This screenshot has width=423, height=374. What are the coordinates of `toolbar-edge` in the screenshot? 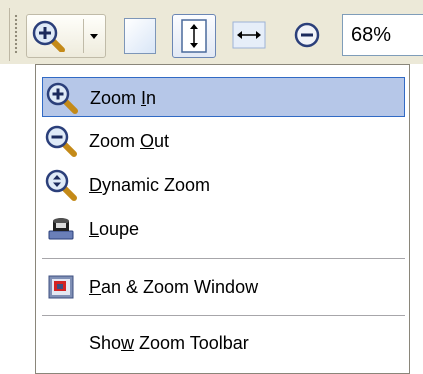 It's located at (9, 34).